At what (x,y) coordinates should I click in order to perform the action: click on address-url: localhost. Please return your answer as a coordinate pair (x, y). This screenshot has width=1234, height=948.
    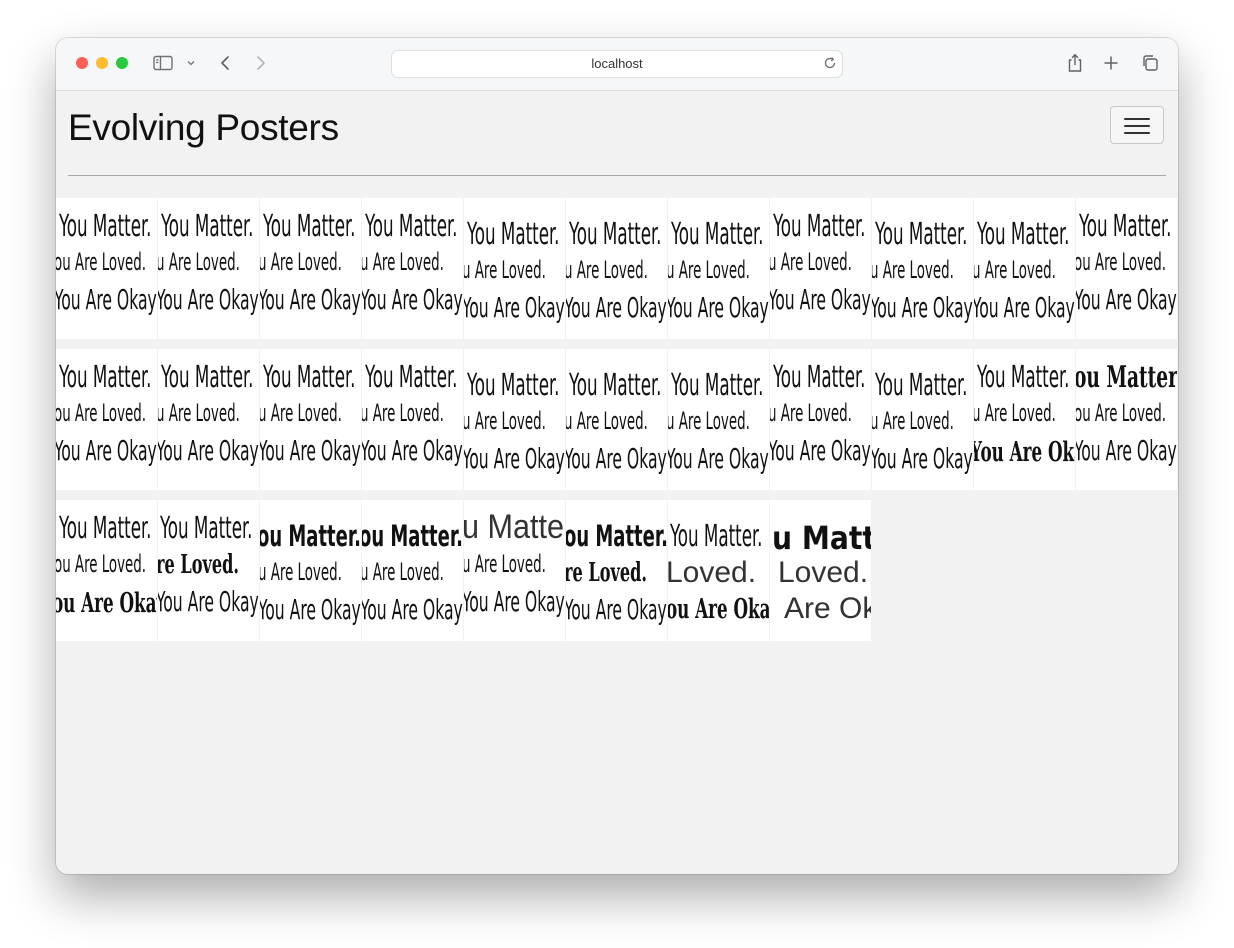
    Looking at the image, I should click on (617, 63).